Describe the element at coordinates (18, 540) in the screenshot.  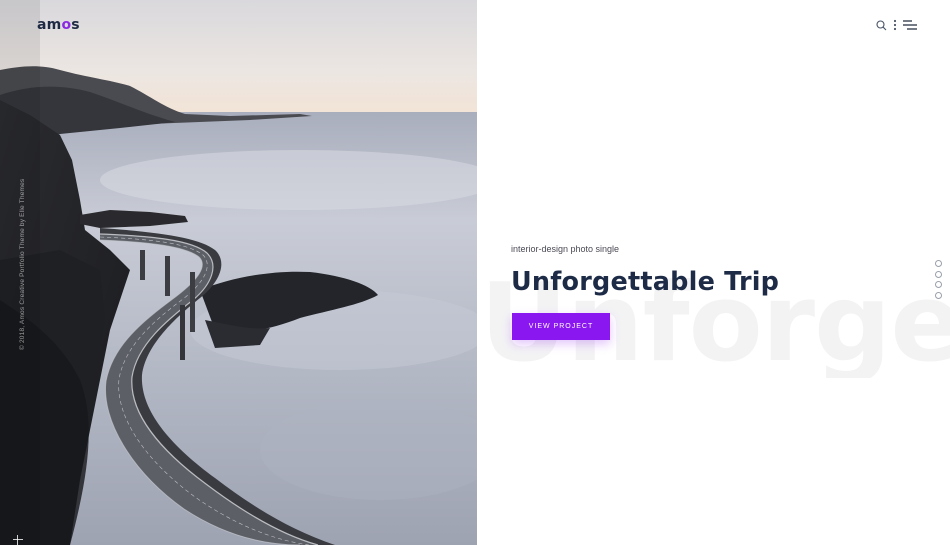
I see `plus-icon` at that location.